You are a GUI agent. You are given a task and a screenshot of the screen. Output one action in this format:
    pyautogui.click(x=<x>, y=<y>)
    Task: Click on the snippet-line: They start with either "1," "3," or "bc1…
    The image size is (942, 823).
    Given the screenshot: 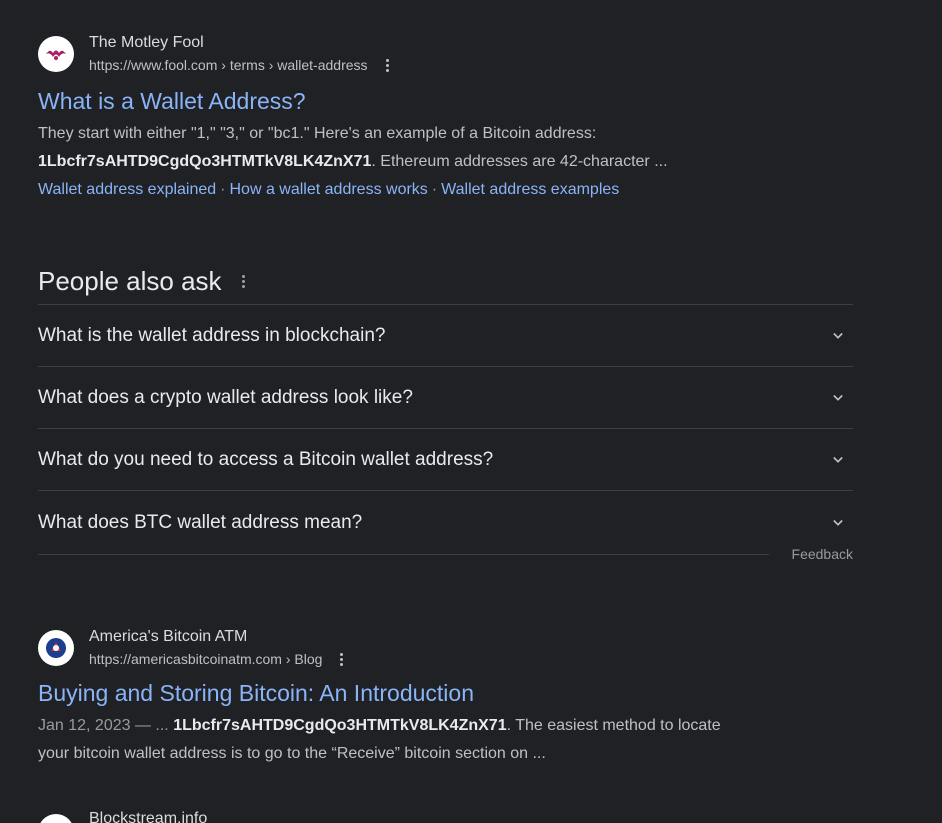 What is the action you would take?
    pyautogui.click(x=317, y=133)
    